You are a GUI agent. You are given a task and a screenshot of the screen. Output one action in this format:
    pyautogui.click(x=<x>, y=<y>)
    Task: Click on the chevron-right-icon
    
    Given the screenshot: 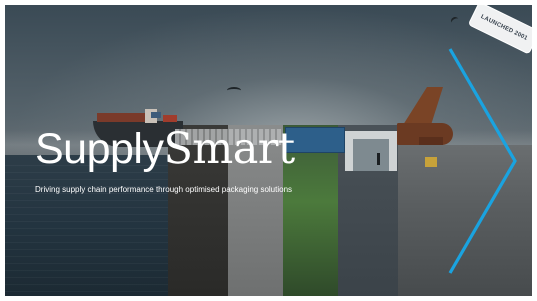 What is the action you would take?
    pyautogui.click(x=482, y=161)
    